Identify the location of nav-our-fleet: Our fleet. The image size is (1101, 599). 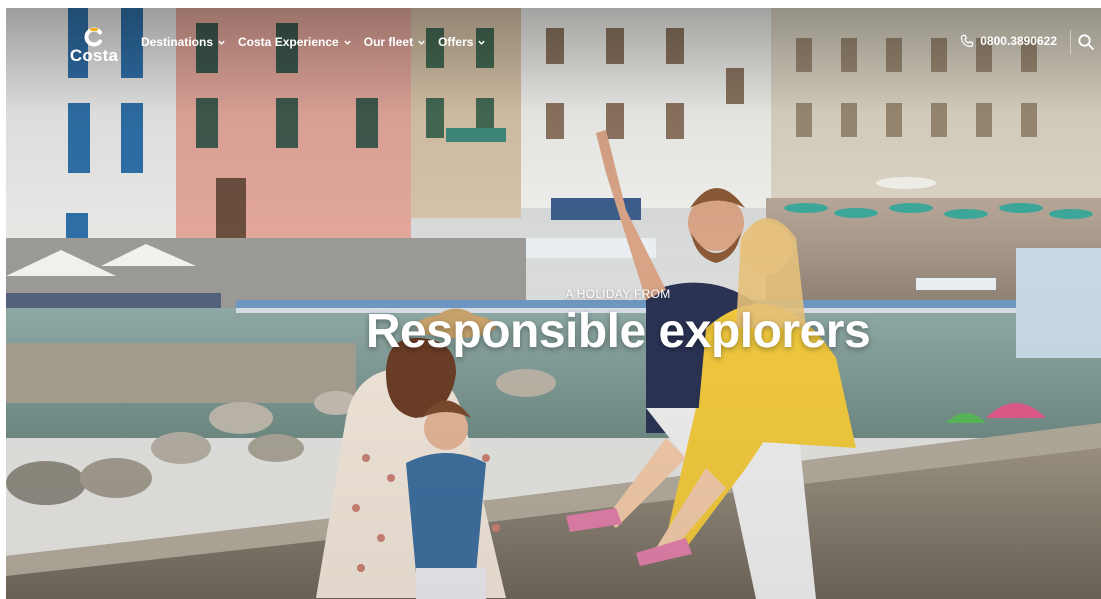
(395, 42).